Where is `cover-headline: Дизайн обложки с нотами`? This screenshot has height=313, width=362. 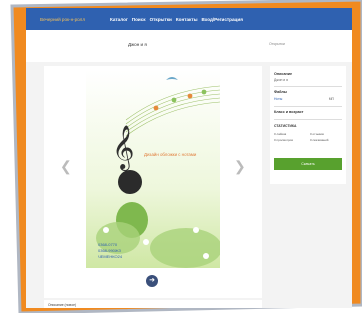
cover-headline: Дизайн обложки с нотами is located at coordinates (170, 154).